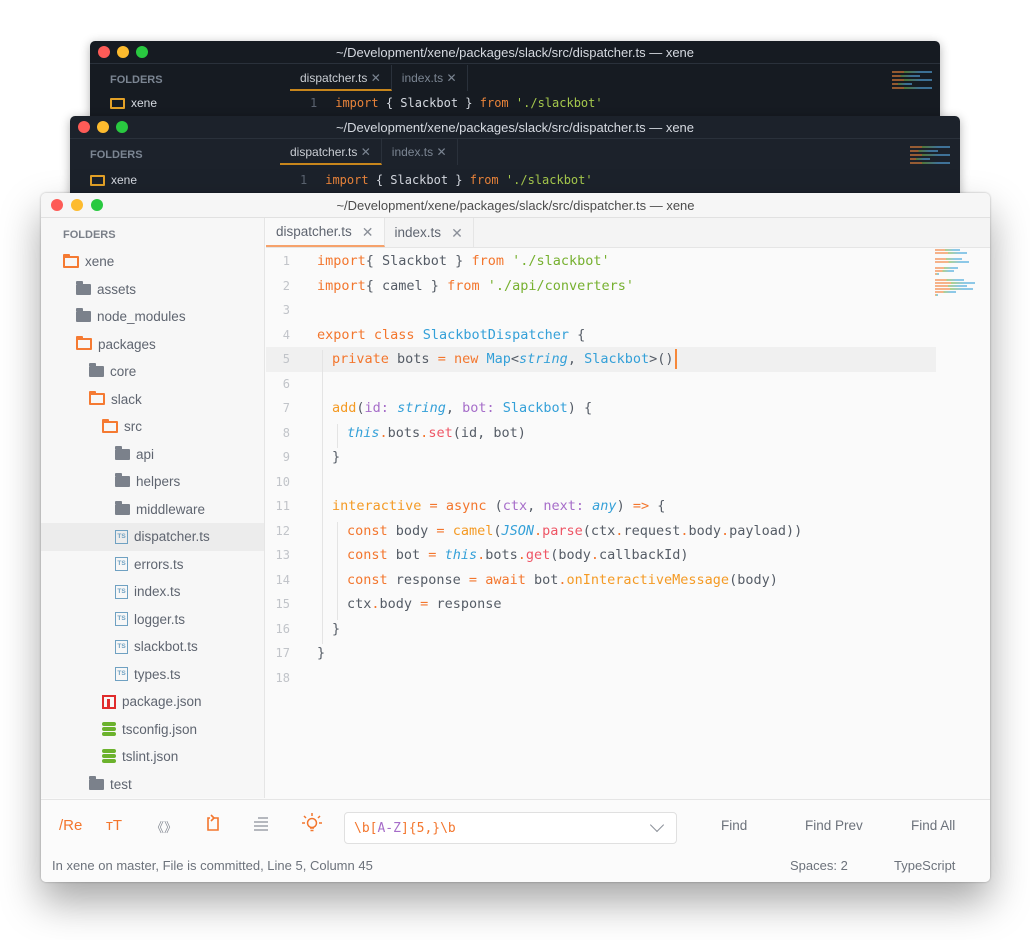  What do you see at coordinates (152, 592) in the screenshot?
I see `sidebar-item-index-ts: TS index.ts` at bounding box center [152, 592].